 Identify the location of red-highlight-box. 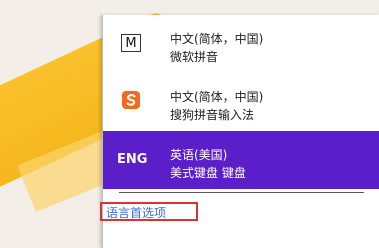
(149, 211).